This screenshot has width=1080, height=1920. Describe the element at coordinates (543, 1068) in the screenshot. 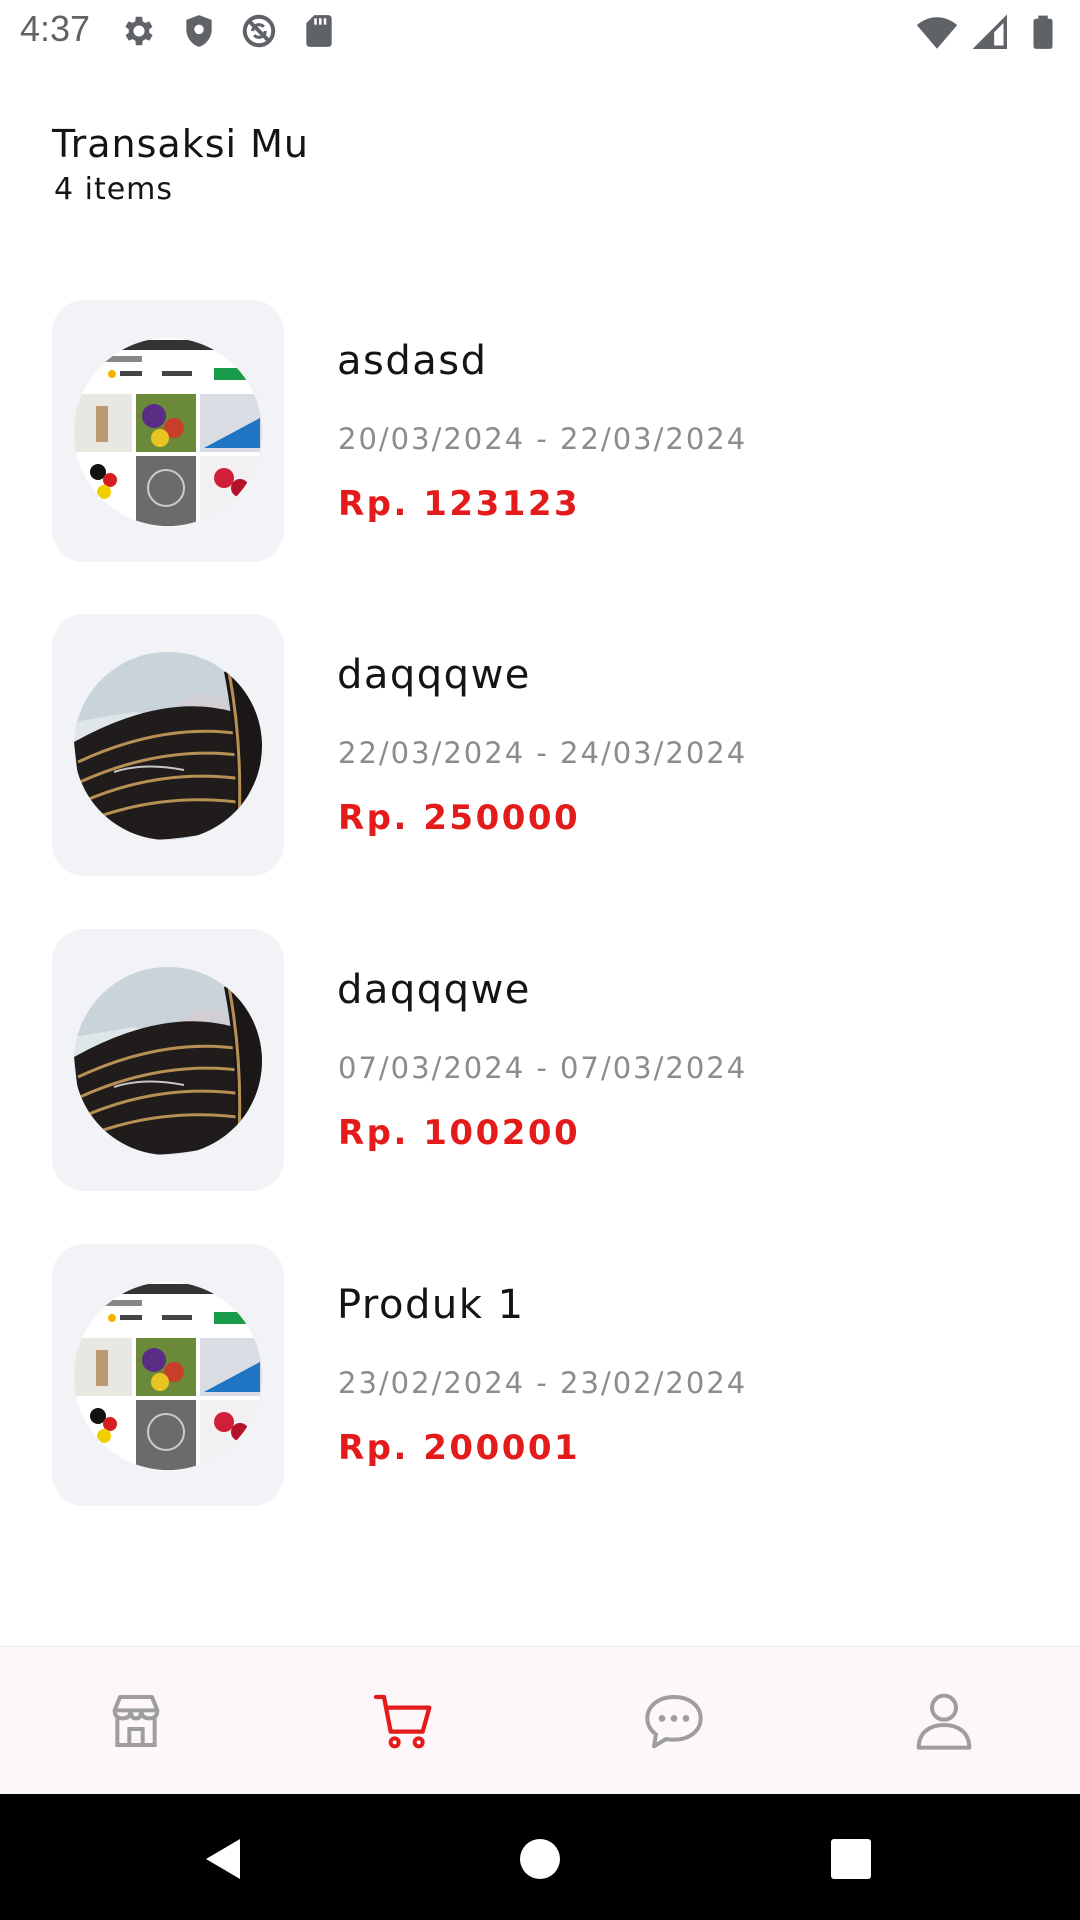

I see `rental-dates: 07/03/2024 - 07/03/2024` at that location.